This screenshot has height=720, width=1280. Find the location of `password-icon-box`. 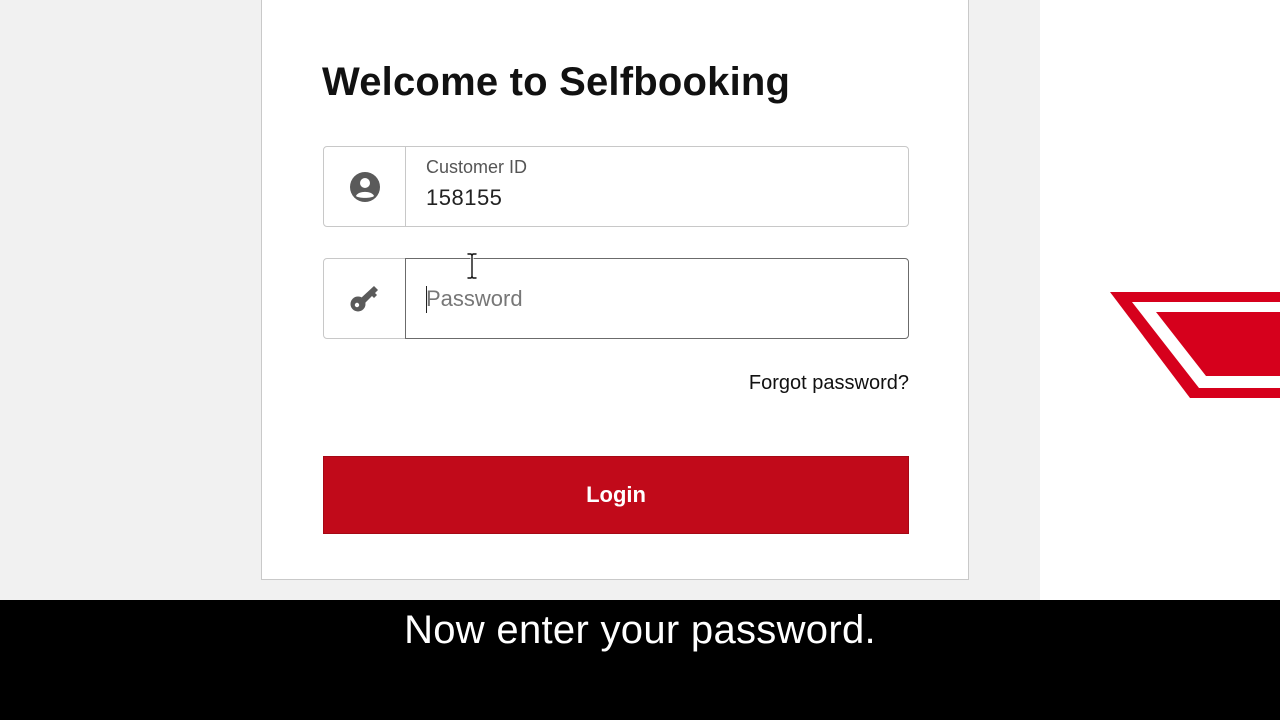

password-icon-box is located at coordinates (364, 298).